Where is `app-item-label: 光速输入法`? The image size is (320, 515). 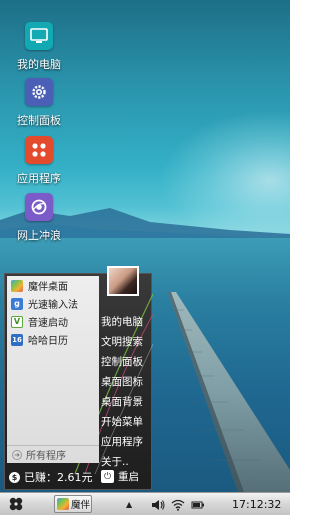
app-item-label: 光速输入法 is located at coordinates (53, 305).